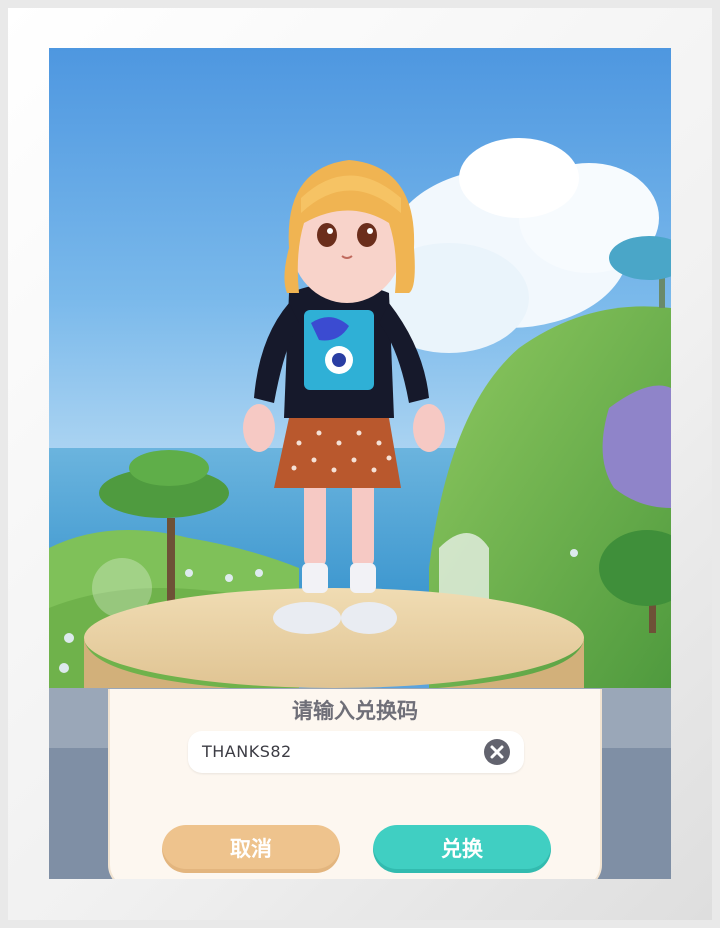 This screenshot has width=720, height=928. Describe the element at coordinates (497, 752) in the screenshot. I see `clear-icon` at that location.